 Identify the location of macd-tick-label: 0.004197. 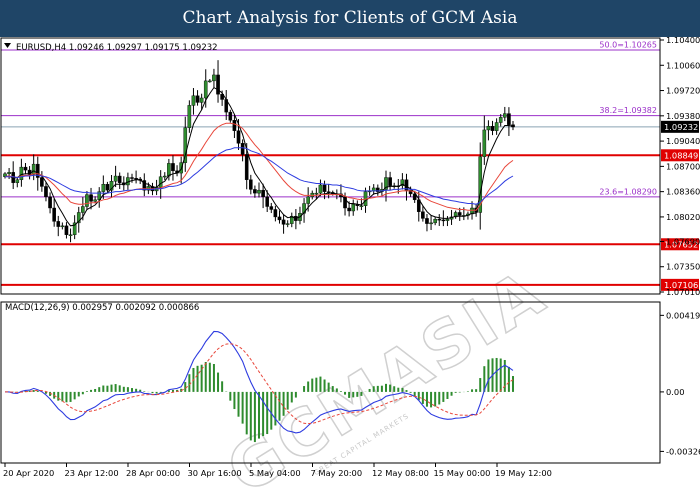
(683, 315).